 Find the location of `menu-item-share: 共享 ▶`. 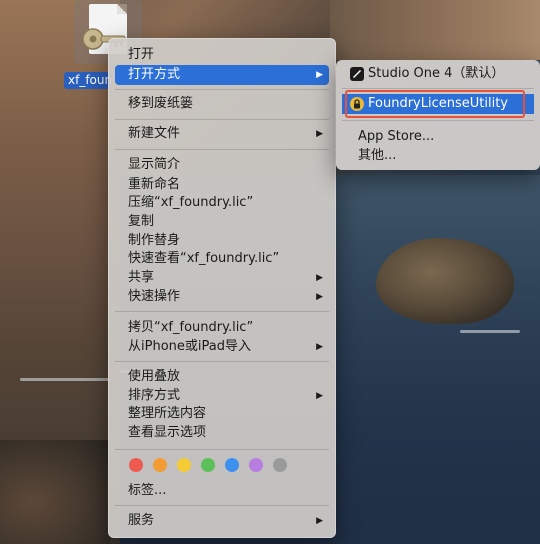

menu-item-share: 共享 ▶ is located at coordinates (222, 278).